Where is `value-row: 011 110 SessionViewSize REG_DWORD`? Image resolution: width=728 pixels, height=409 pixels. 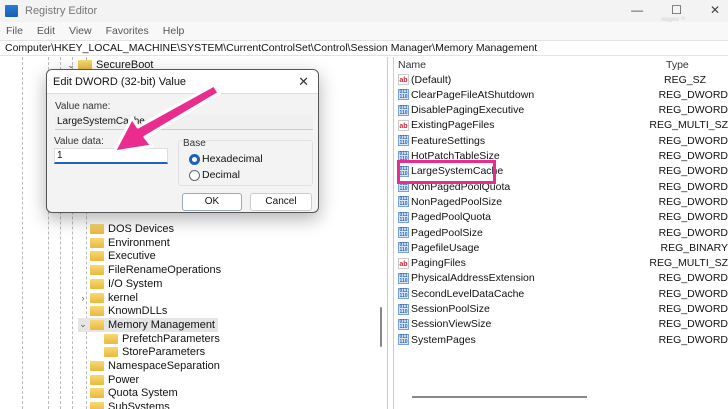 value-row: 011 110 SessionViewSize REG_DWORD is located at coordinates (563, 324).